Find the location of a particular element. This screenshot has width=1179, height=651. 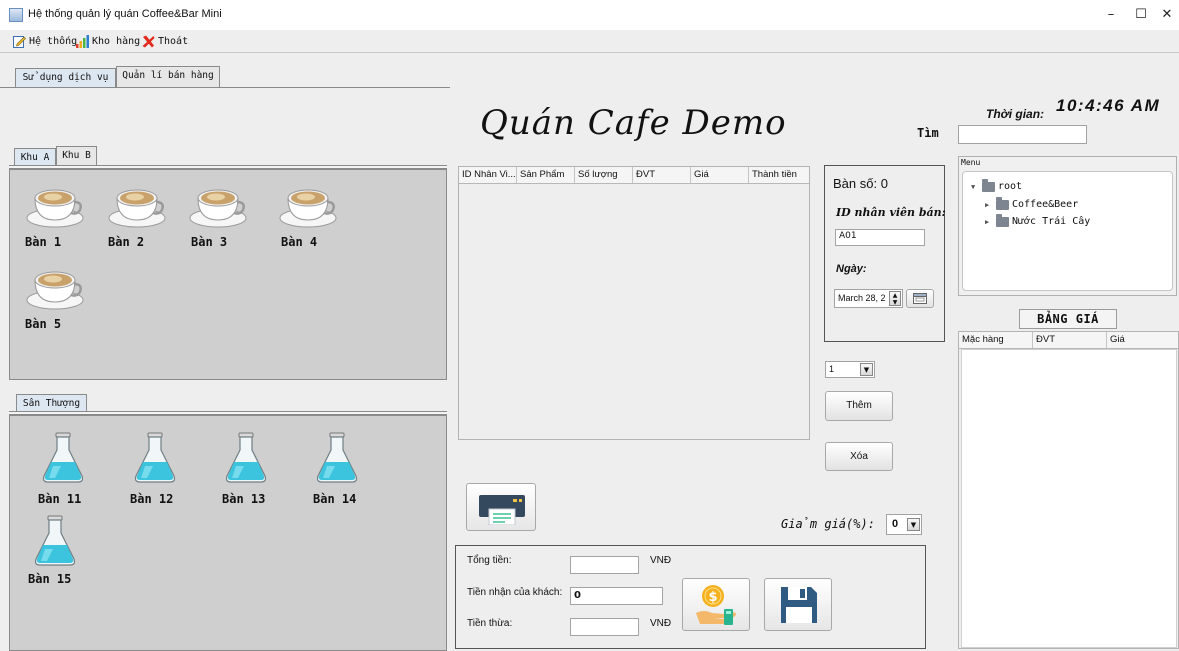

edit-icon is located at coordinates (19, 41).